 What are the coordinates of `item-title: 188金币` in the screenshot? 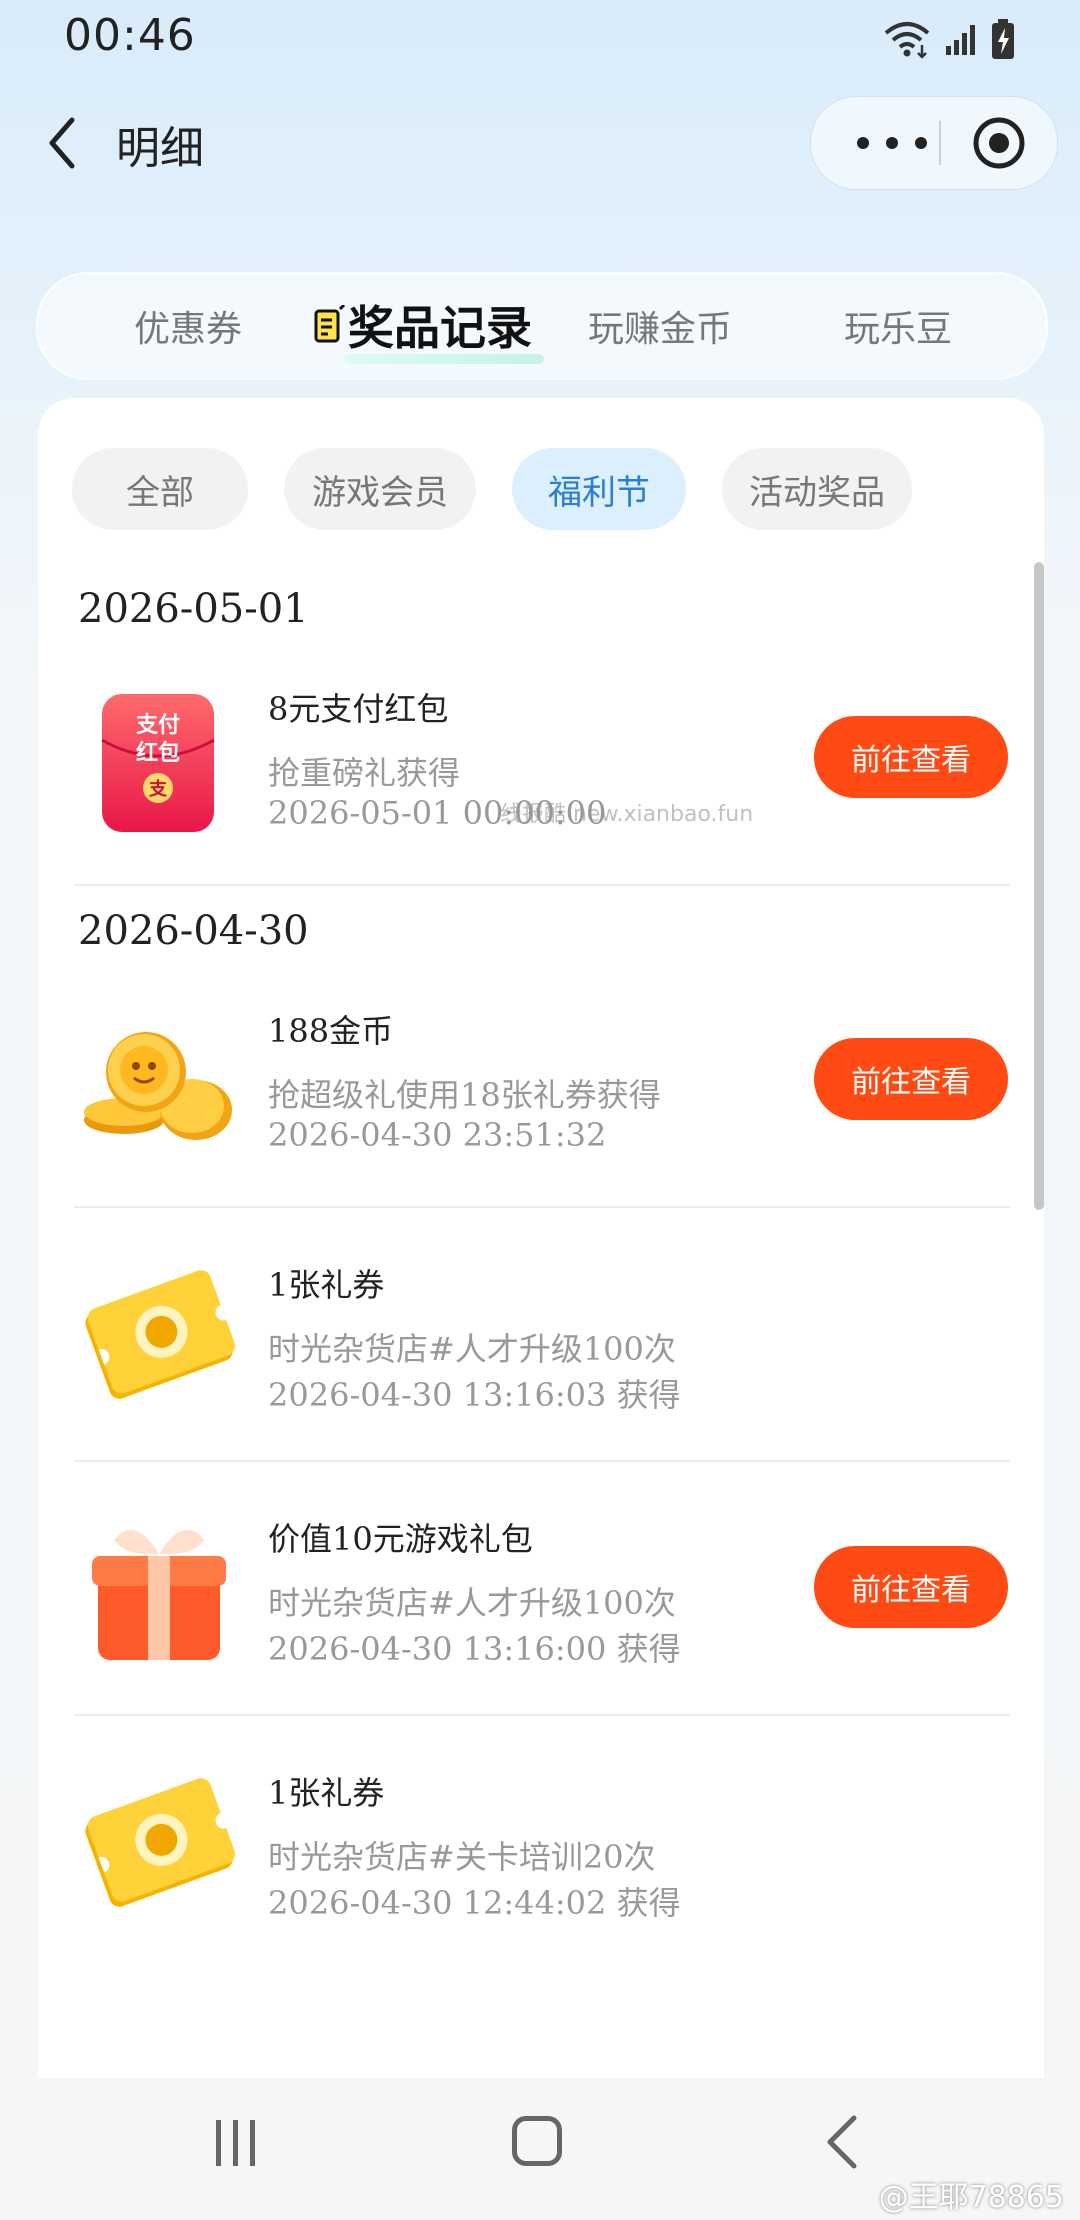 It's located at (331, 1031).